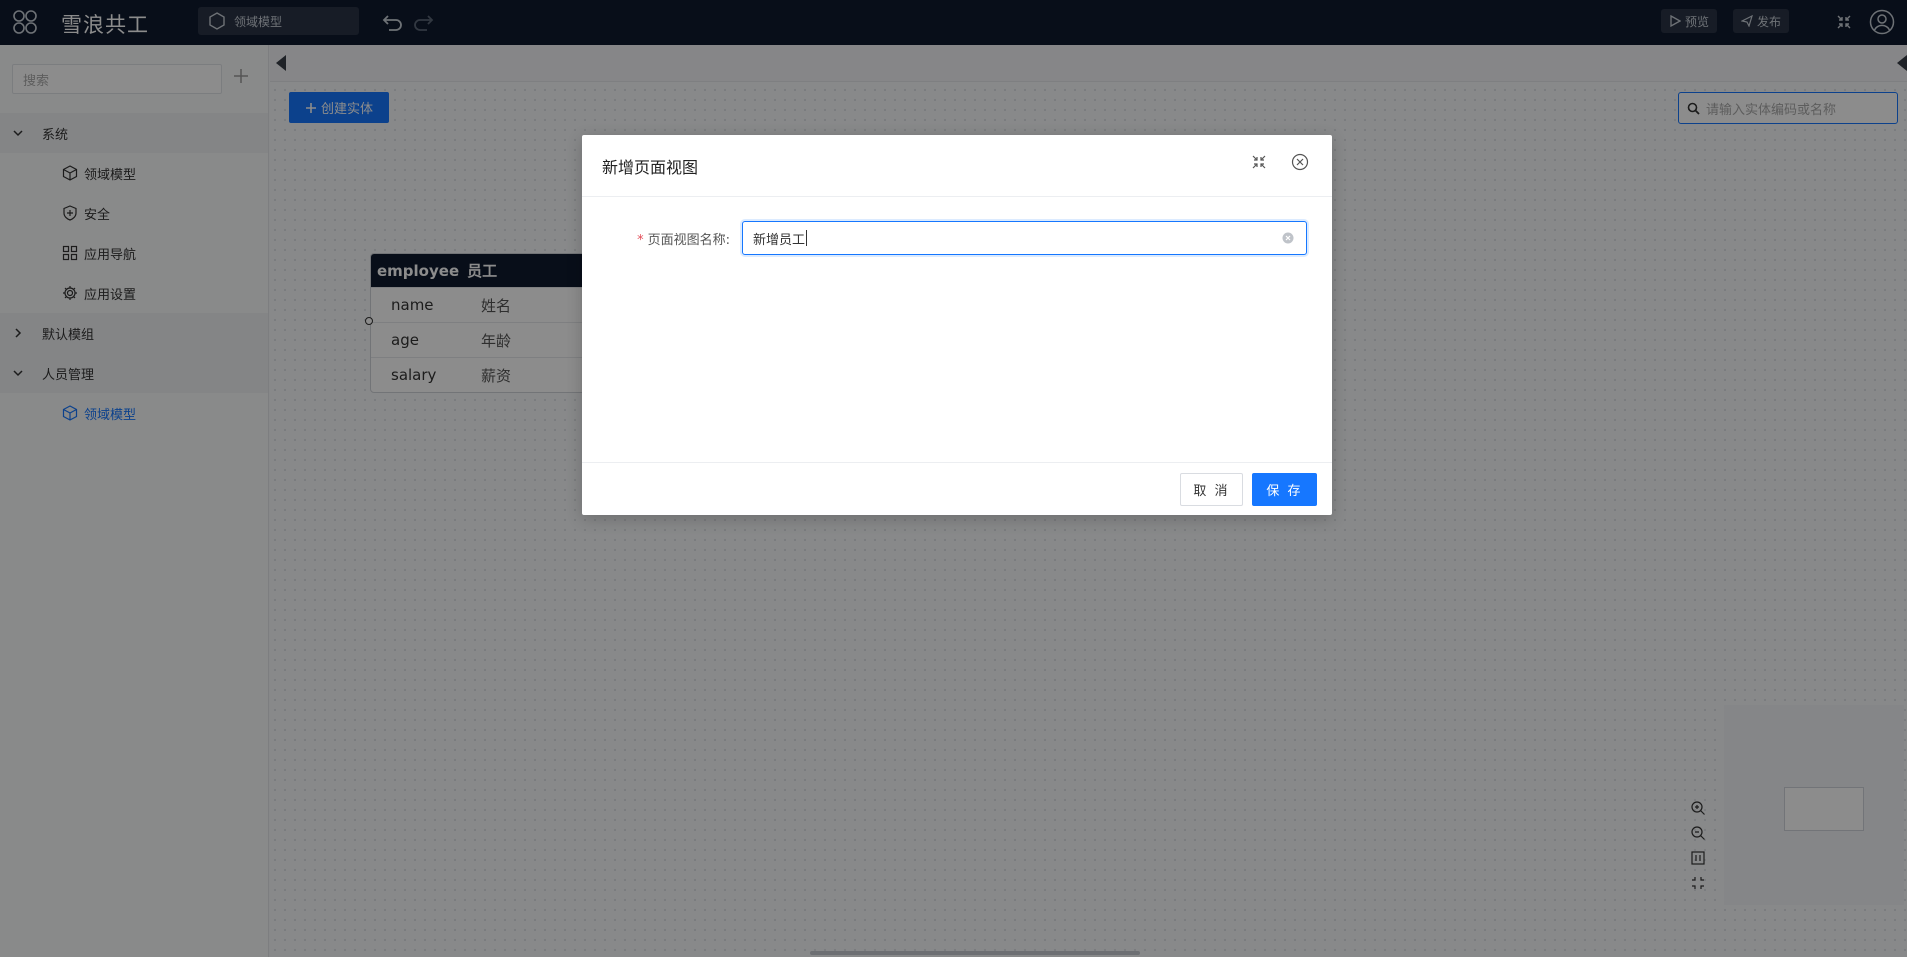 This screenshot has height=957, width=1907. What do you see at coordinates (640, 240) in the screenshot?
I see `required-mark: *` at bounding box center [640, 240].